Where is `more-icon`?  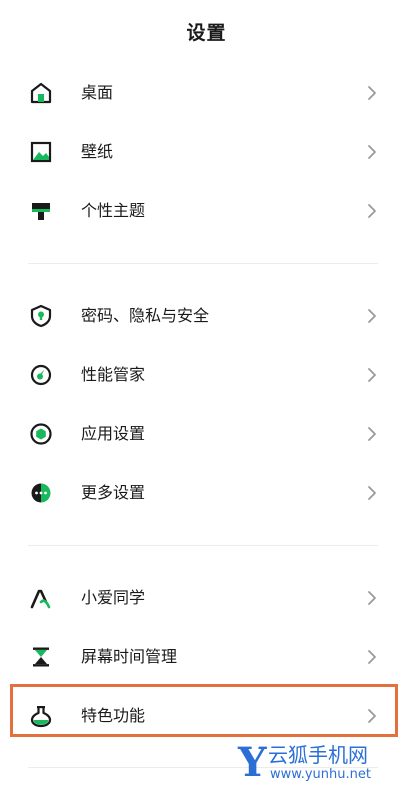 more-icon is located at coordinates (41, 493).